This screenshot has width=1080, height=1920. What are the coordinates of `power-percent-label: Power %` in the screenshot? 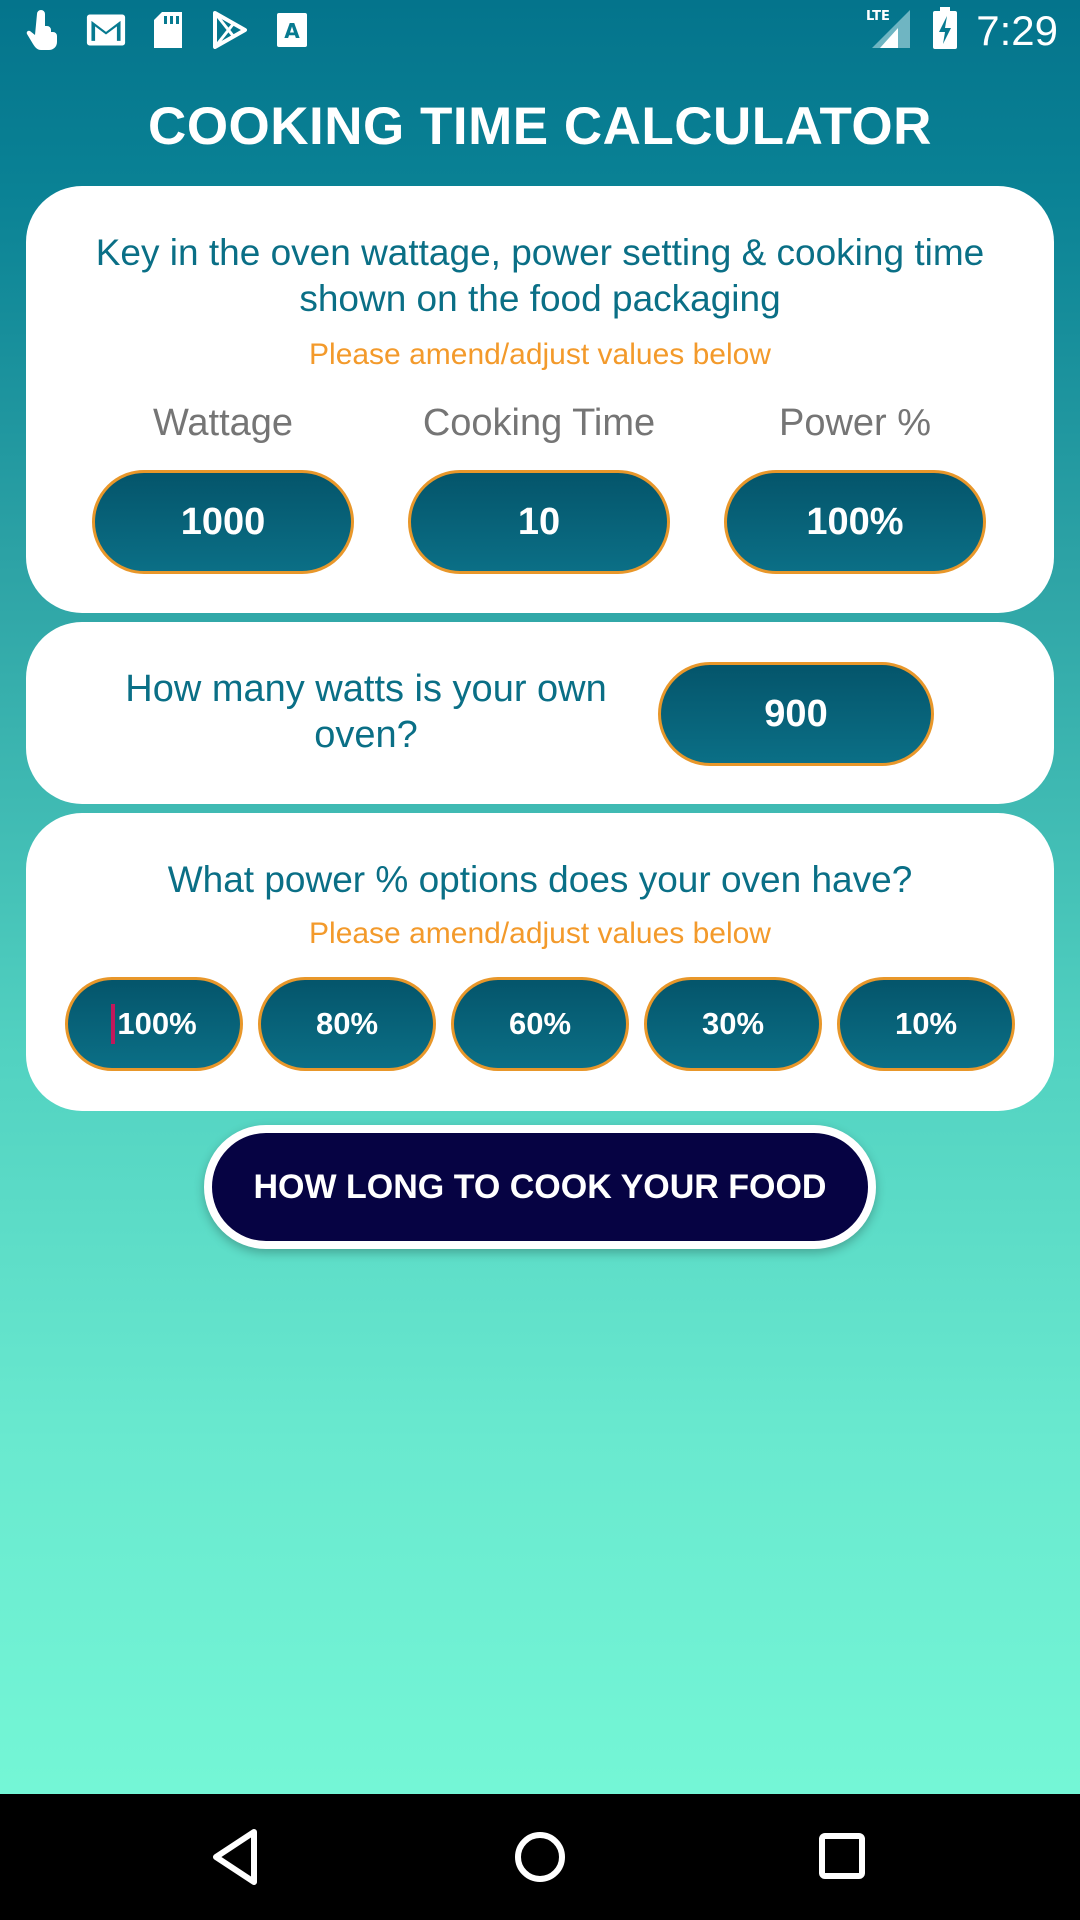 It's located at (855, 423).